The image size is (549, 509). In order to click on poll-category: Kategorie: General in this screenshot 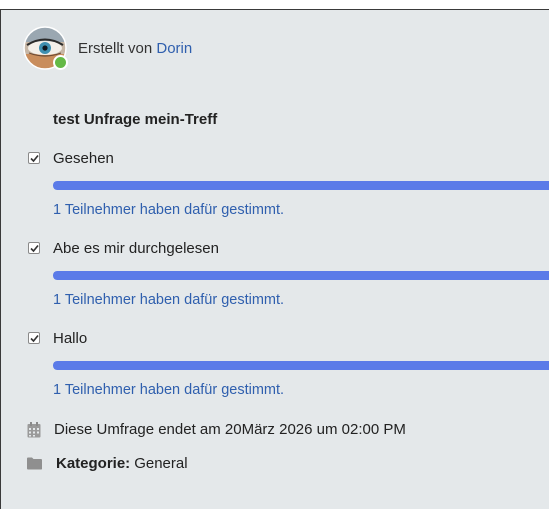, I will do `click(107, 463)`.